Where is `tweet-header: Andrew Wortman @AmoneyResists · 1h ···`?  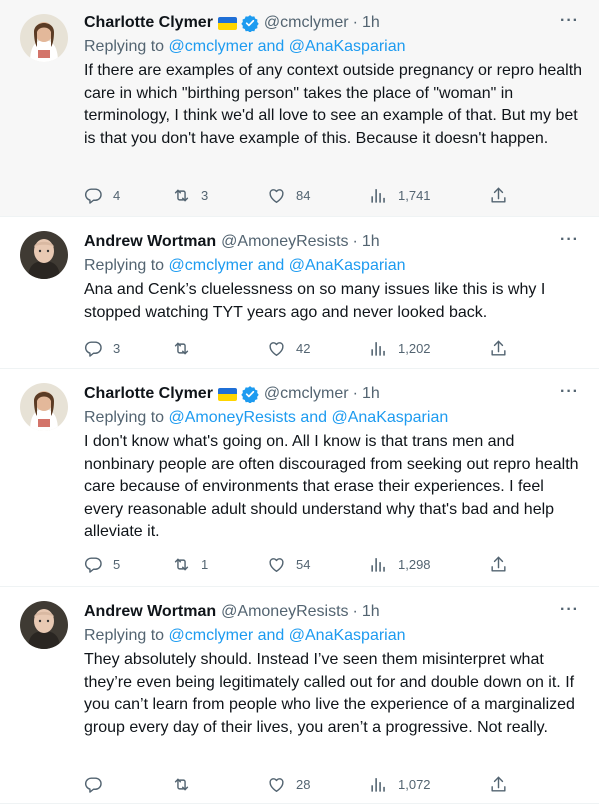 tweet-header: Andrew Wortman @AmoneyResists · 1h ··· is located at coordinates (333, 242).